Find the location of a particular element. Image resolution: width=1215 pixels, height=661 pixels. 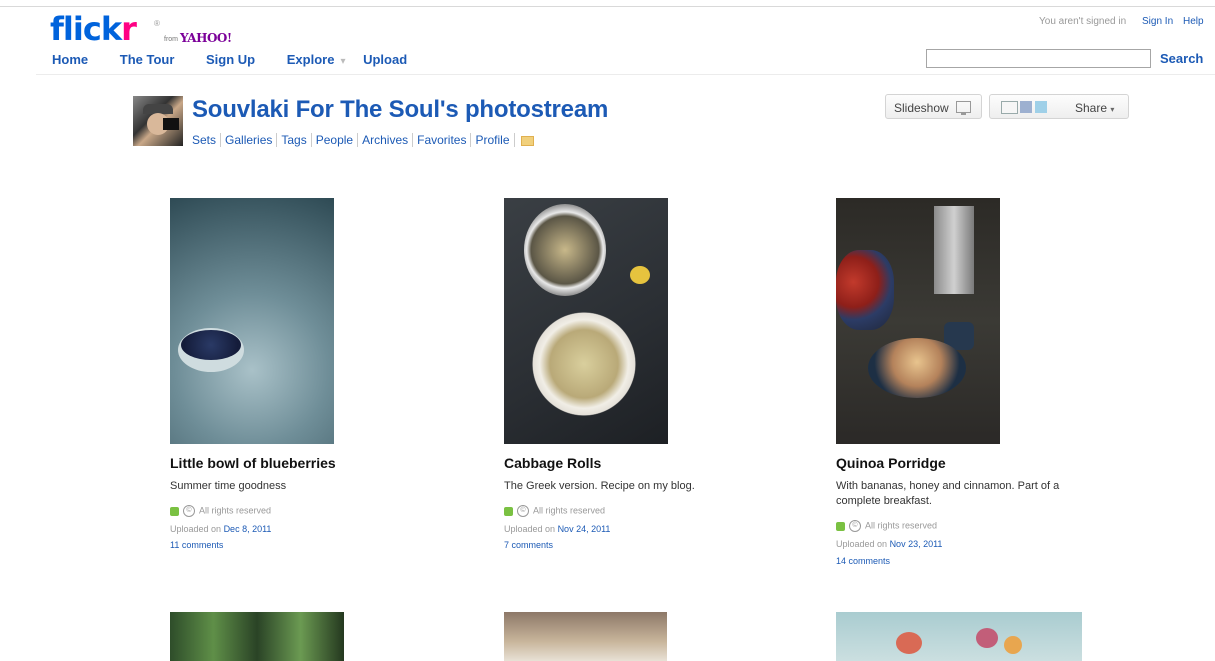

subnav-profile: Profile is located at coordinates (493, 140).